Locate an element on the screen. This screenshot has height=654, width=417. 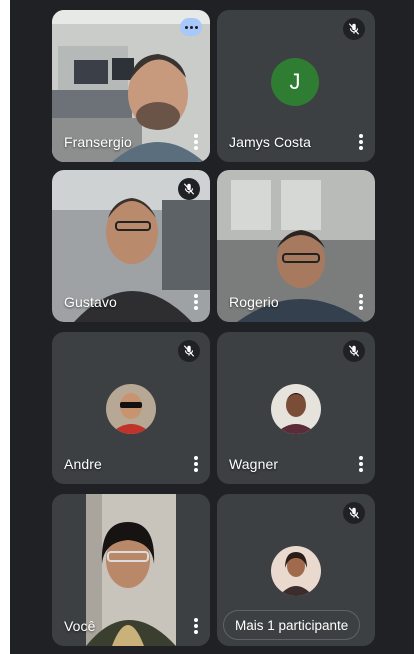
participant-name: Wagner is located at coordinates (254, 464).